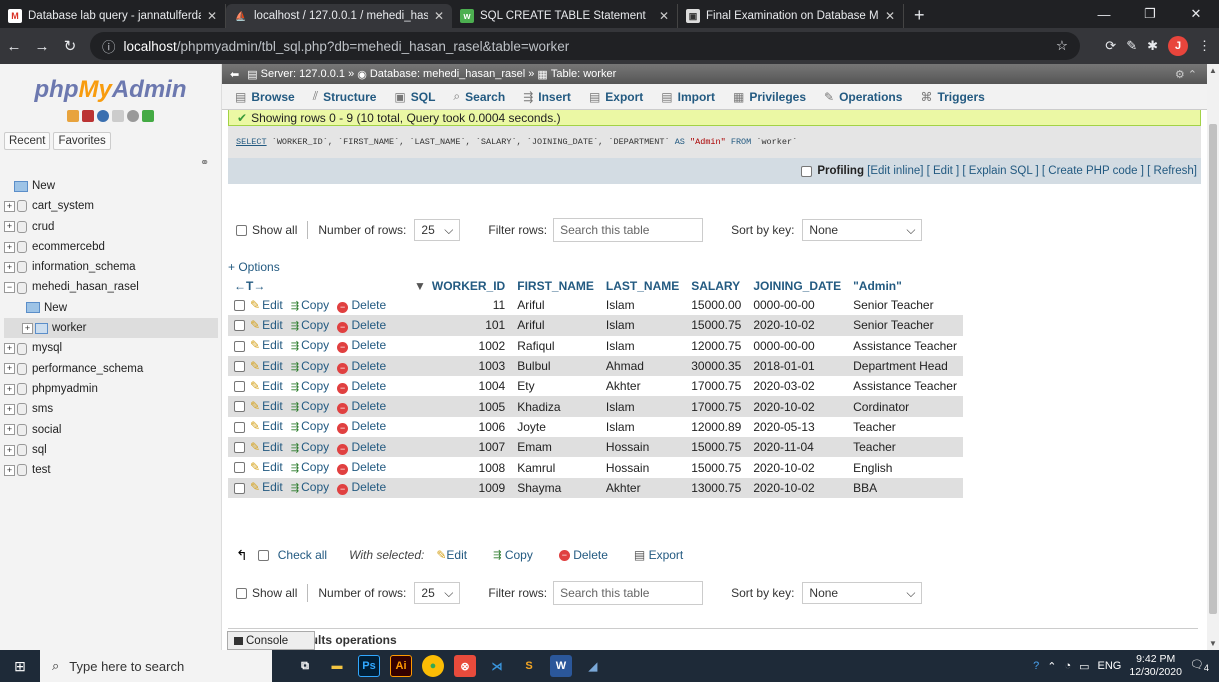 This screenshot has height=682, width=1219. What do you see at coordinates (110, 92) in the screenshot?
I see `phpmyadmin-logo: phpMyAdmin` at bounding box center [110, 92].